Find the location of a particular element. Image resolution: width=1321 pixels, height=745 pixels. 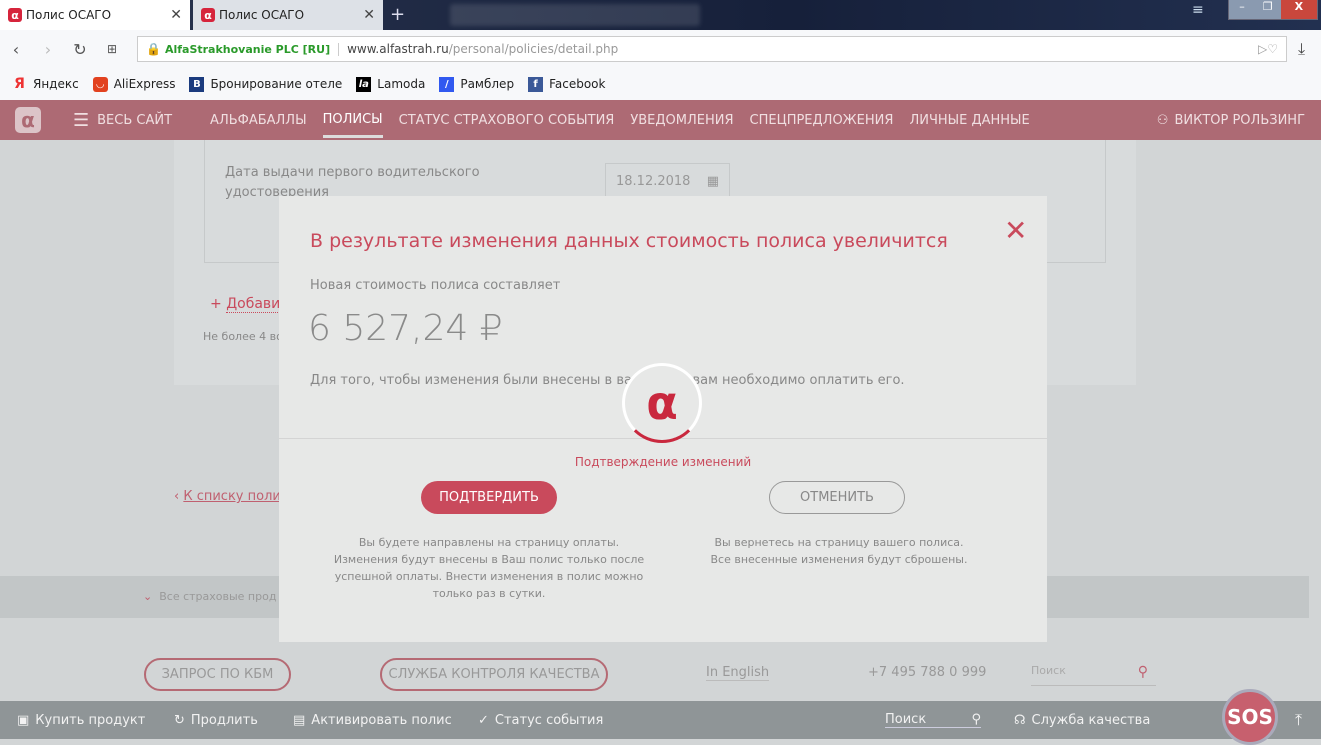

hint-line: Вы будете направлены на страницу оплаты. is located at coordinates (489, 542).